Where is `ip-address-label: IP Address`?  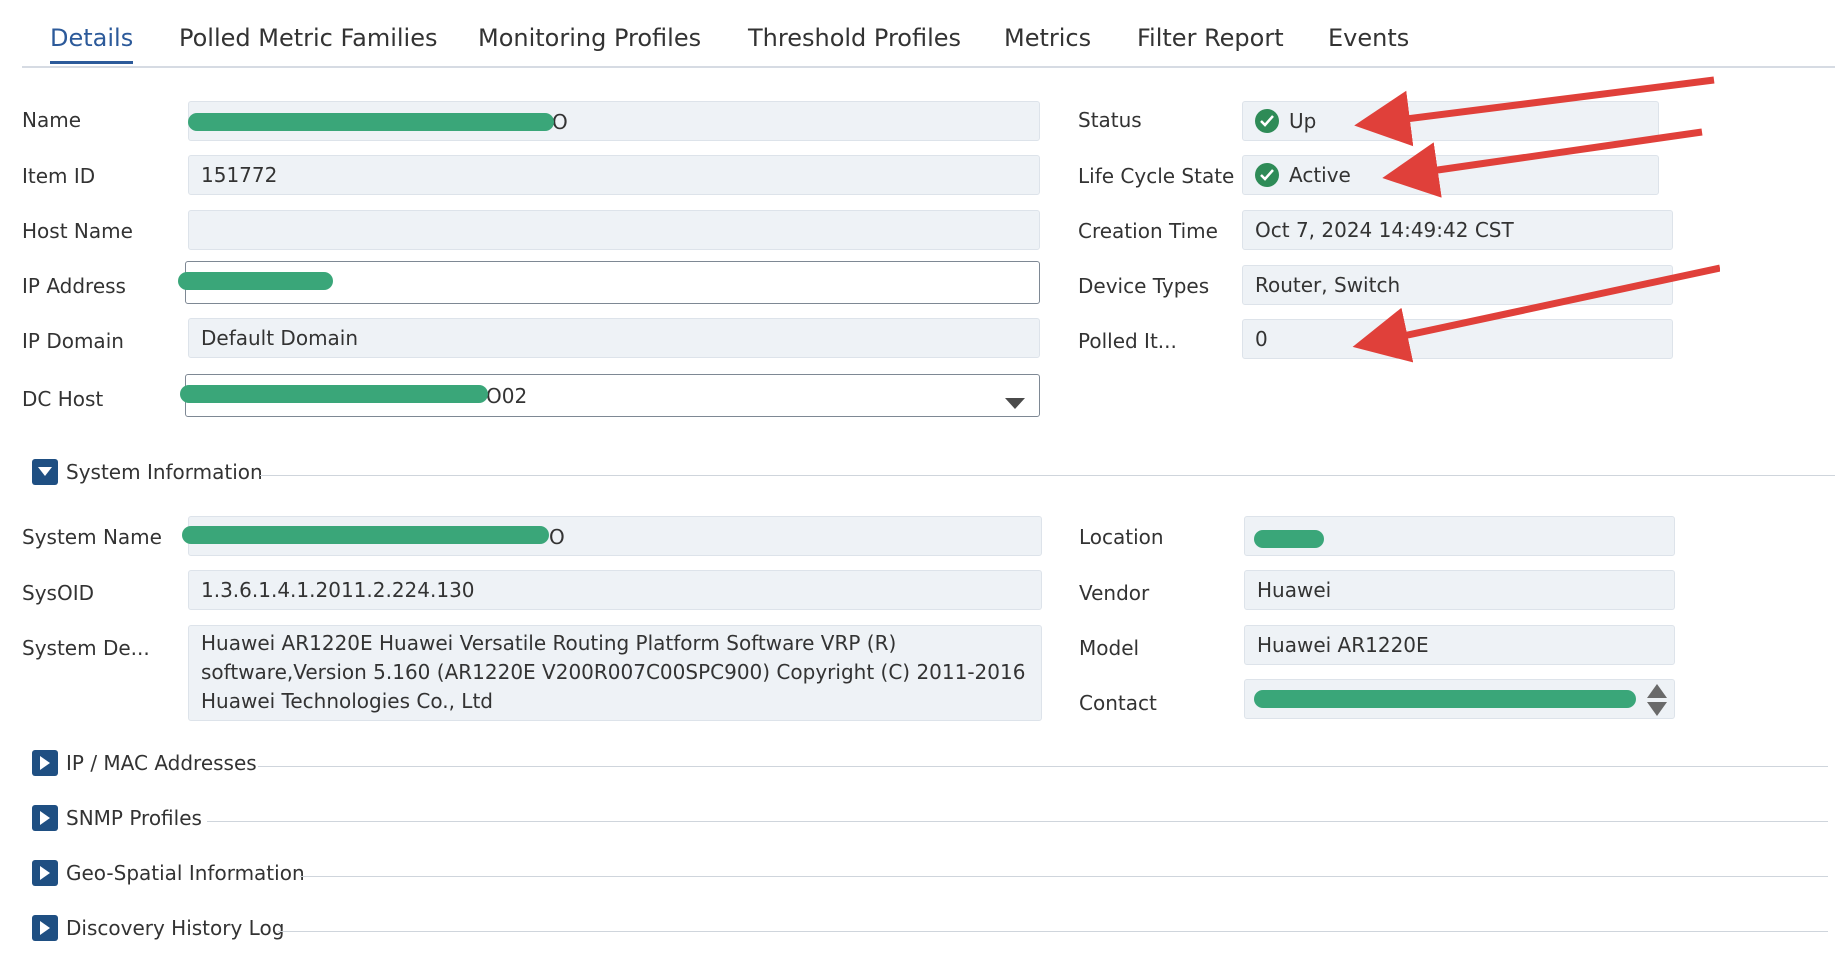 ip-address-label: IP Address is located at coordinates (74, 286).